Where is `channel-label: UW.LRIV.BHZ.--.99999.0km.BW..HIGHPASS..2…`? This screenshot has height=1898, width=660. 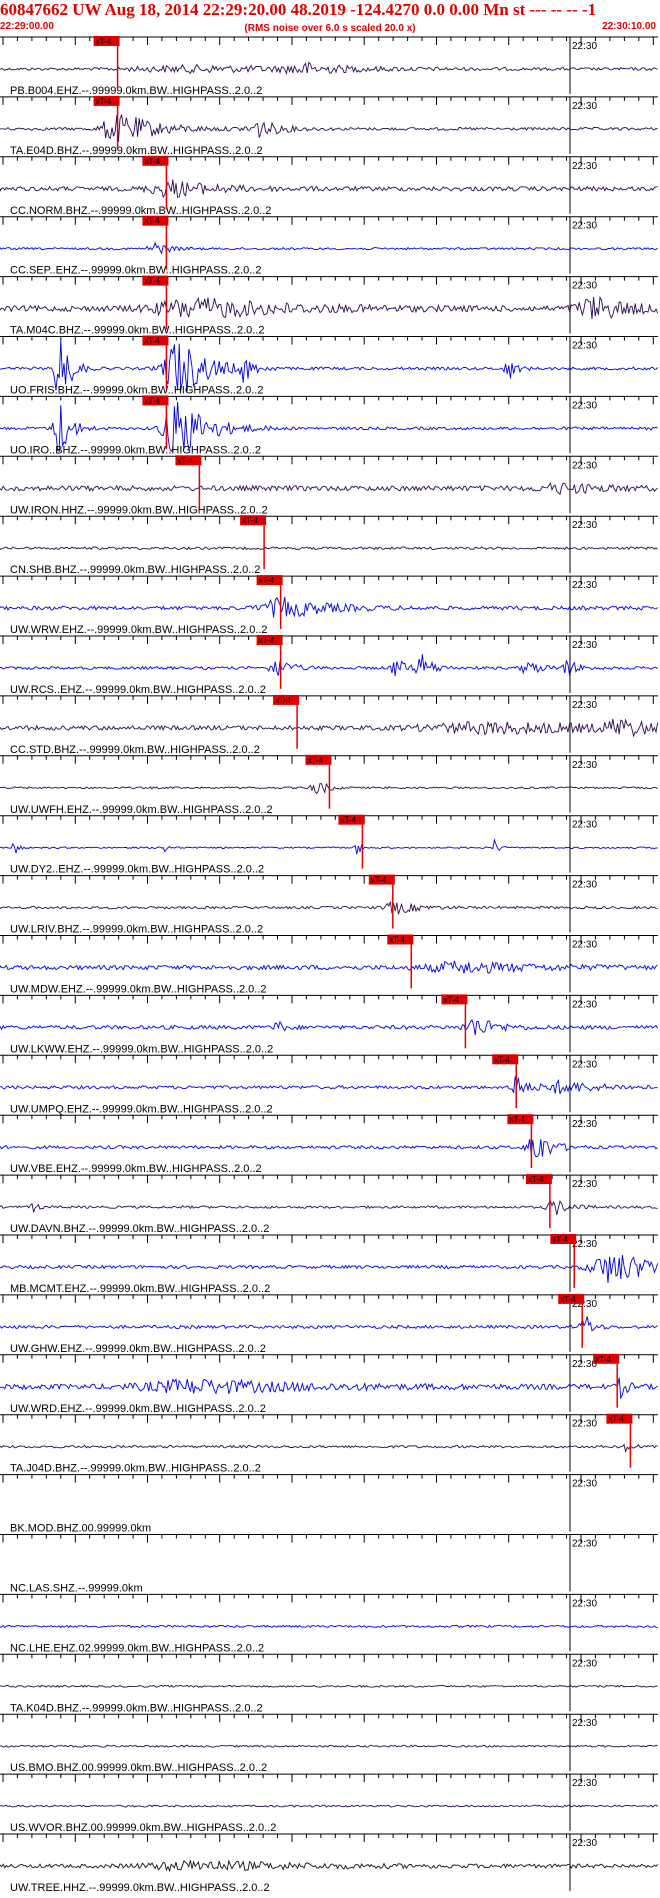 channel-label: UW.LRIV.BHZ.--.99999.0km.BW..HIGHPASS..2… is located at coordinates (136, 930).